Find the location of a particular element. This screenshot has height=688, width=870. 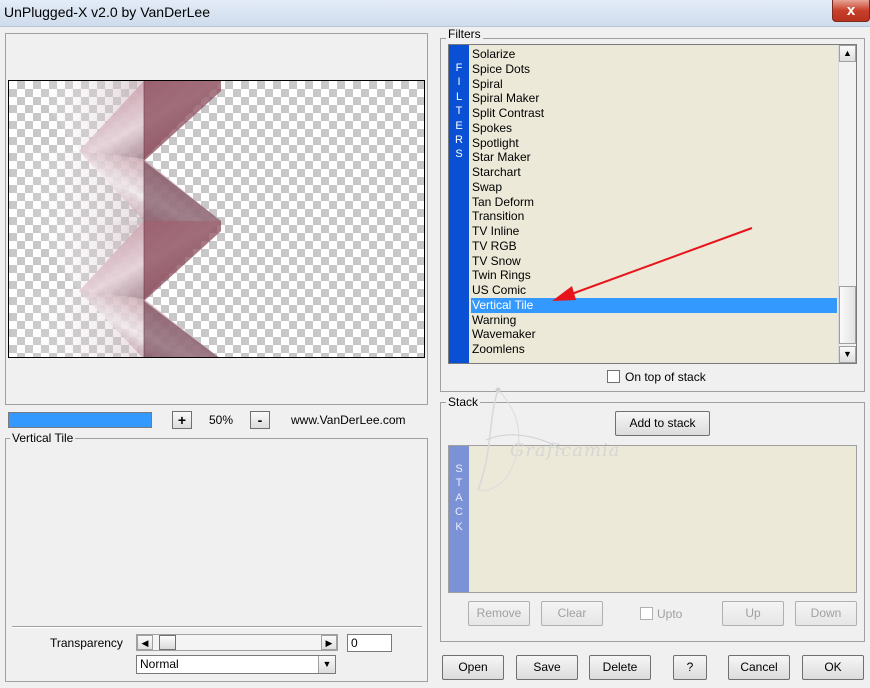

slider-thumb is located at coordinates (167, 642).